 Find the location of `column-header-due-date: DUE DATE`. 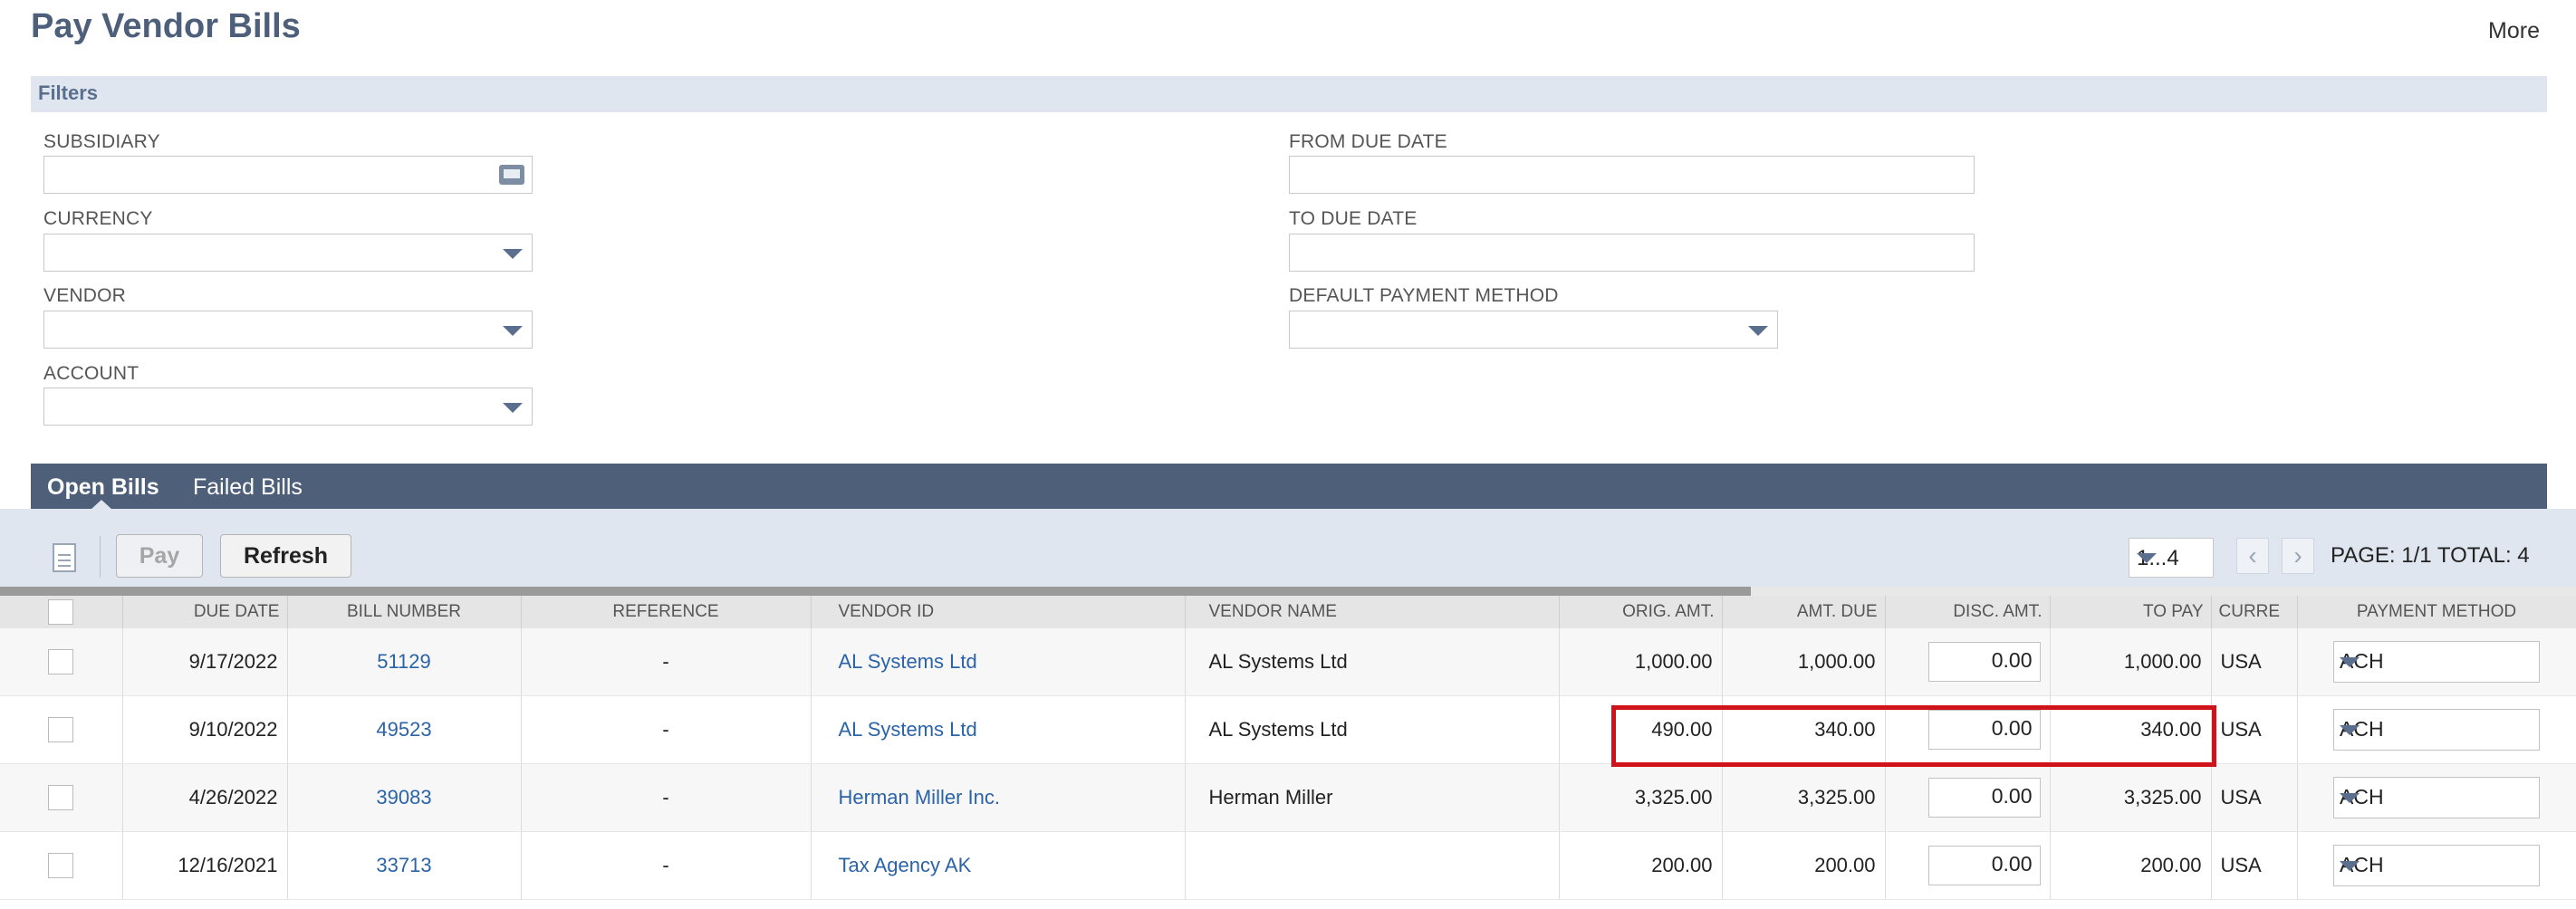

column-header-due-date: DUE DATE is located at coordinates (205, 612).